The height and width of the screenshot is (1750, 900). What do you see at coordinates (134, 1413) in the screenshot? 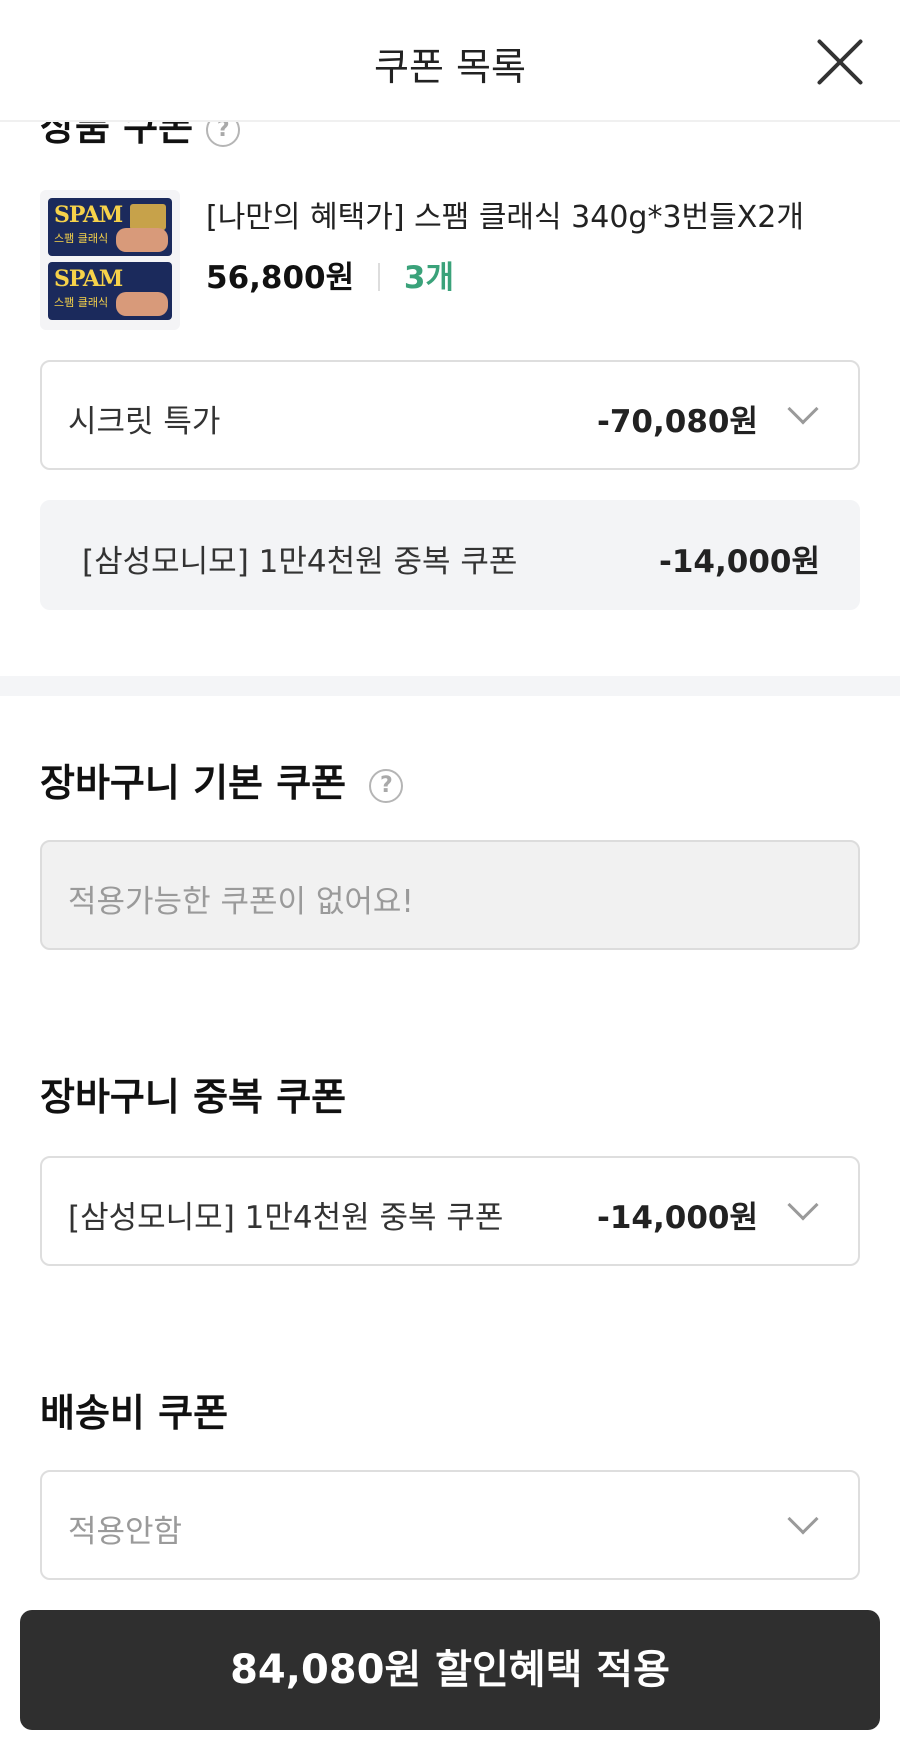
I see `section-title-text: 배송비 쿠폰` at bounding box center [134, 1413].